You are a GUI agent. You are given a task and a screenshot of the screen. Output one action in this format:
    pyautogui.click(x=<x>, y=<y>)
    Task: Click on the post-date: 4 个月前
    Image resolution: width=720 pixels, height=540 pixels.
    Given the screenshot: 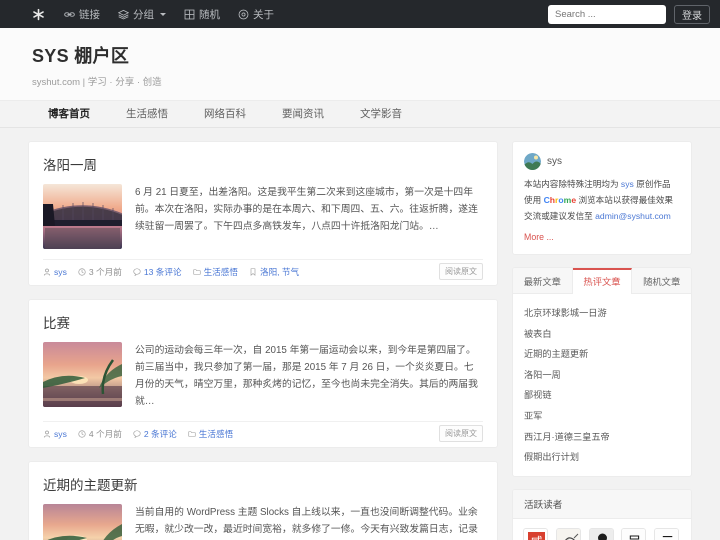 What is the action you would take?
    pyautogui.click(x=100, y=434)
    